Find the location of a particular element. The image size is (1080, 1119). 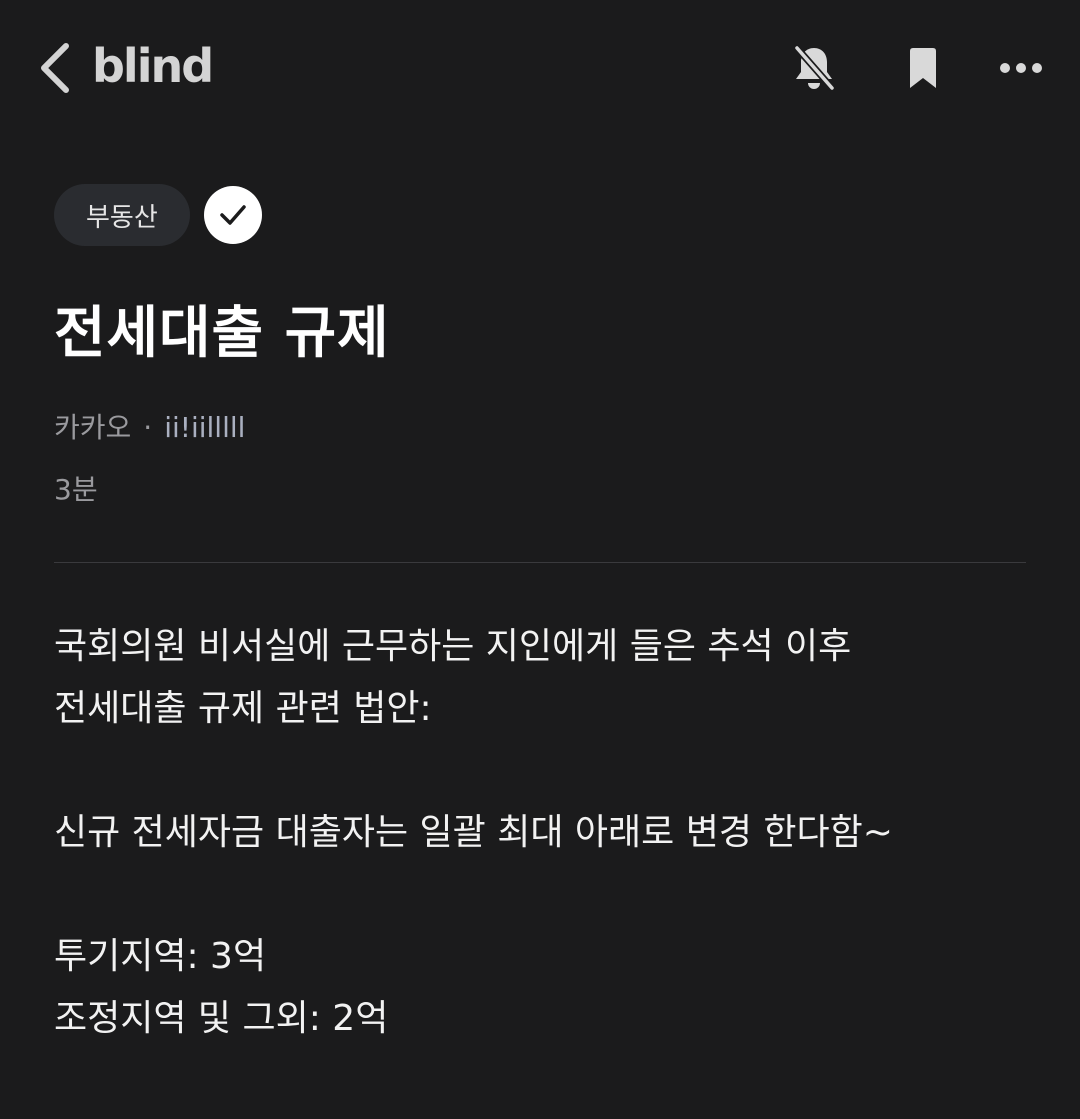

bookmark-icon is located at coordinates (923, 68).